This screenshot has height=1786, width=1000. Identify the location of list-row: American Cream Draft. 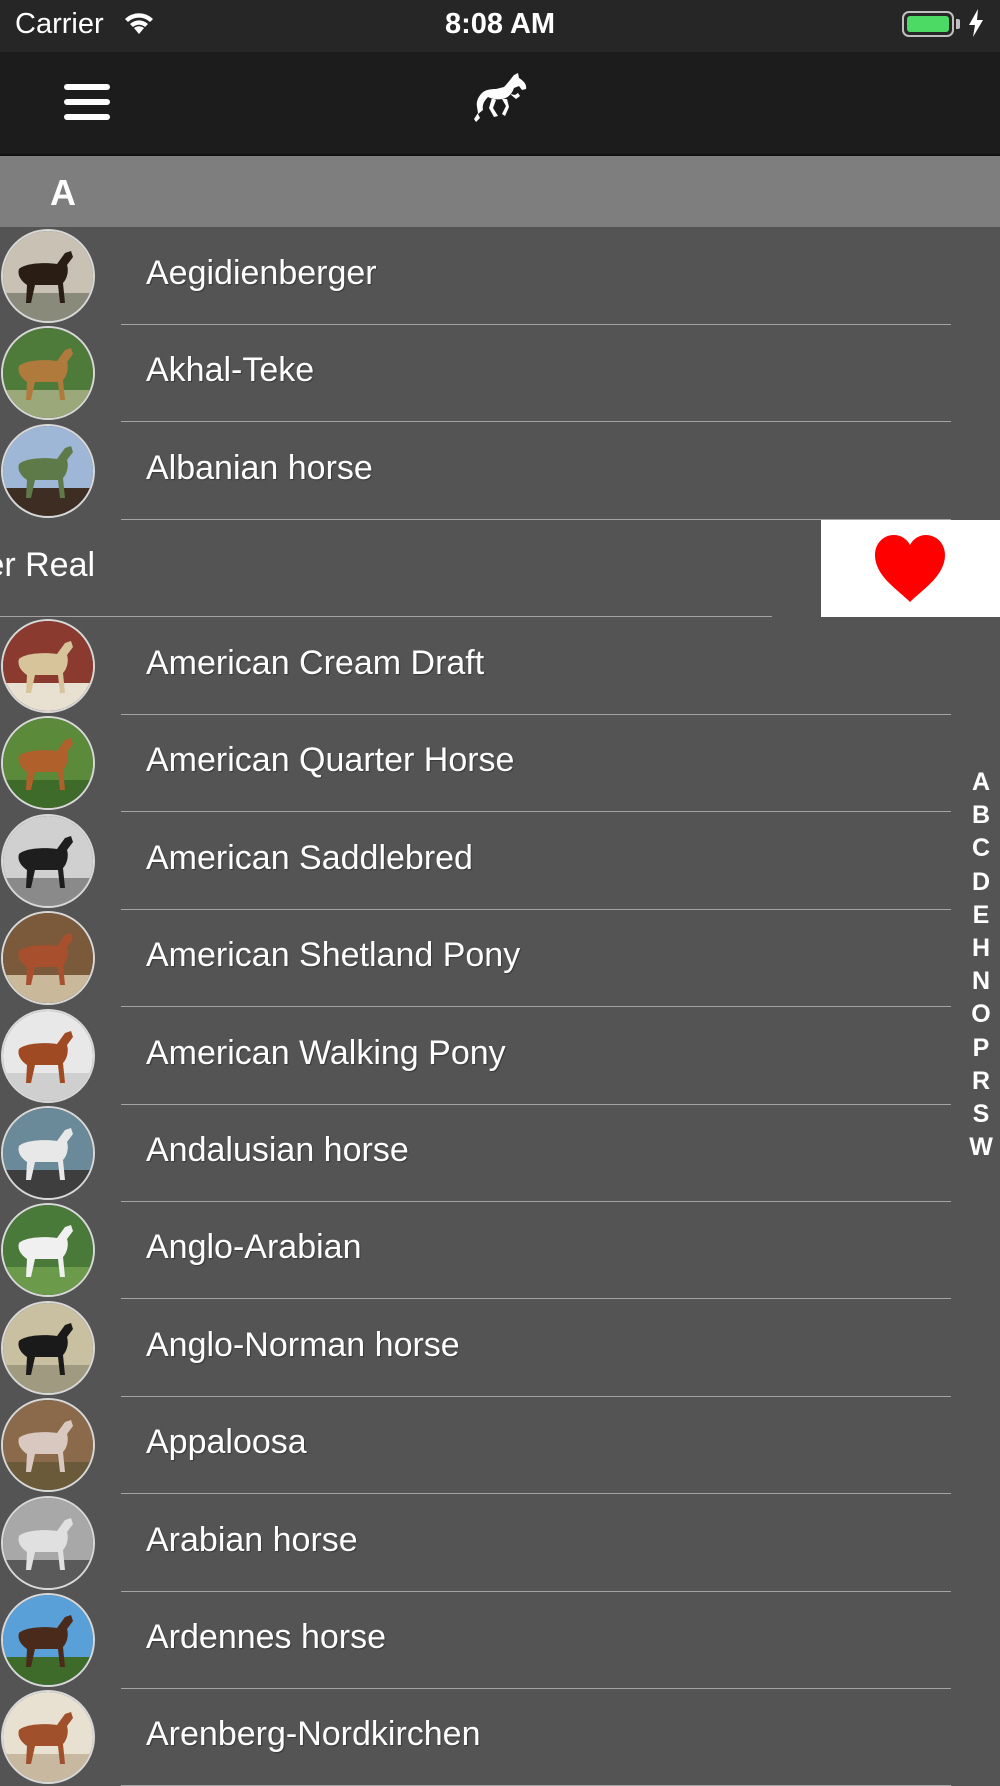
(500, 666).